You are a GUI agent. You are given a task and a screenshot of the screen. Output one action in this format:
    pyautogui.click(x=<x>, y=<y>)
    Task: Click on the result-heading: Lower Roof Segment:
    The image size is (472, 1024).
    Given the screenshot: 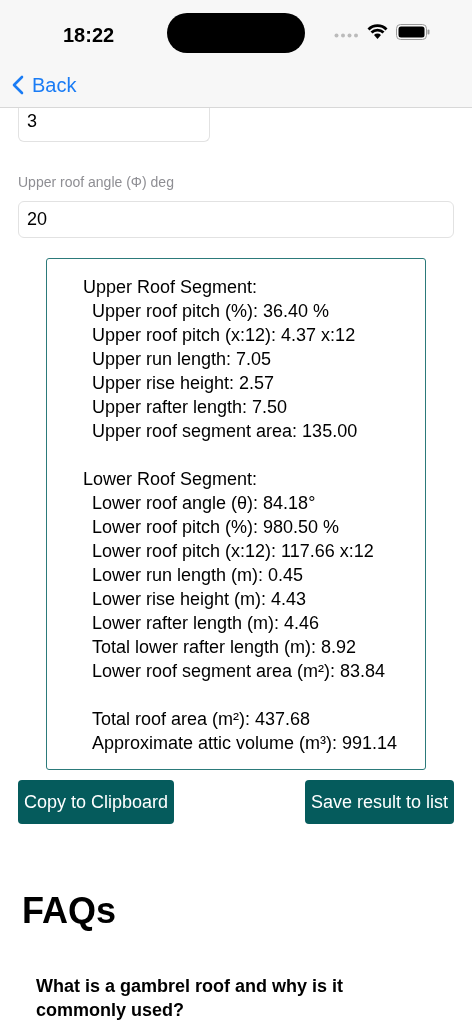 What is the action you would take?
    pyautogui.click(x=171, y=479)
    